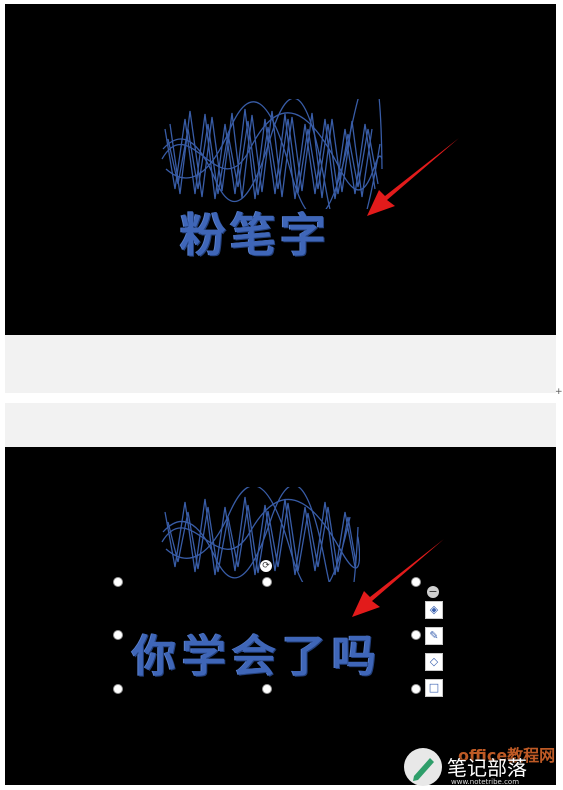 The height and width of the screenshot is (790, 563). Describe the element at coordinates (257, 652) in the screenshot. I see `chalk-text-question: 你学会了吗` at that location.